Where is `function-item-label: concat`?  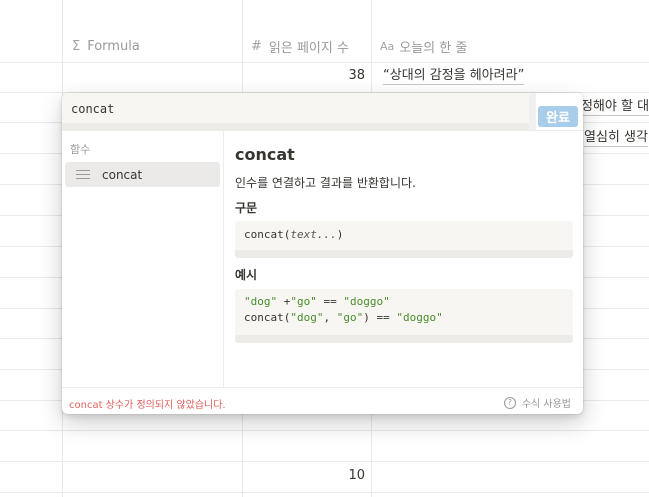 function-item-label: concat is located at coordinates (122, 174).